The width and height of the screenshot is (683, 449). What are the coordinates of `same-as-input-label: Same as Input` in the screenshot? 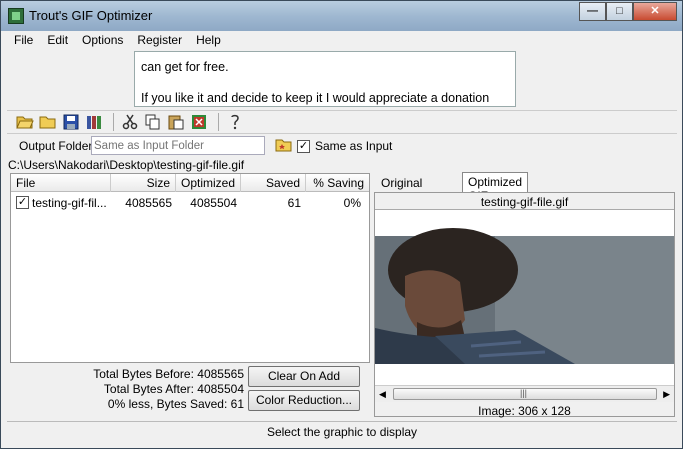 It's located at (354, 146).